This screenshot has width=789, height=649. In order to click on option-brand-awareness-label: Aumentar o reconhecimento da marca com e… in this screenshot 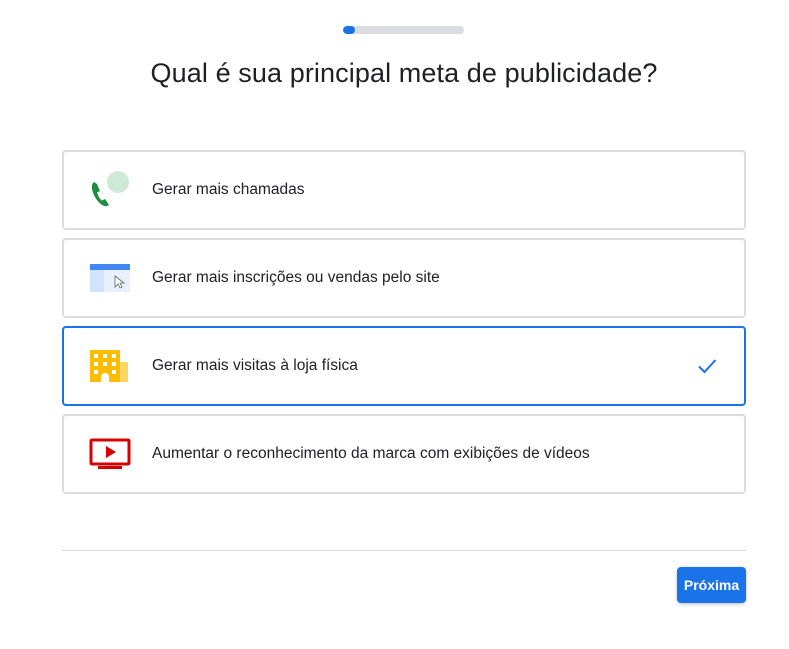, I will do `click(371, 453)`.